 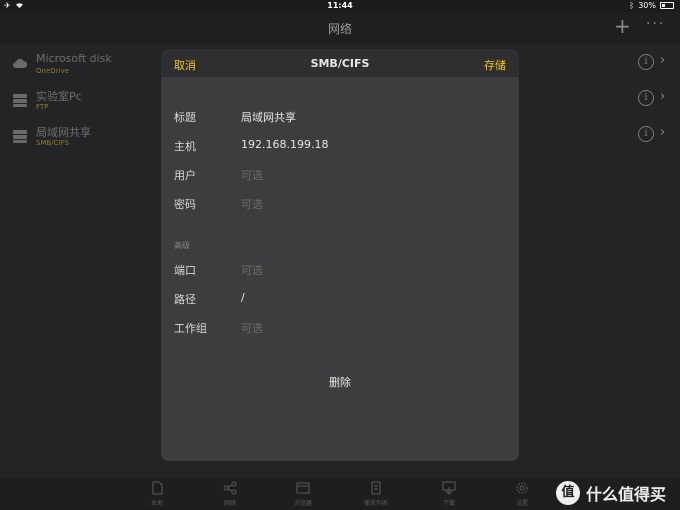 I want to click on dialog-title: SMB/CIFS, so click(x=340, y=63).